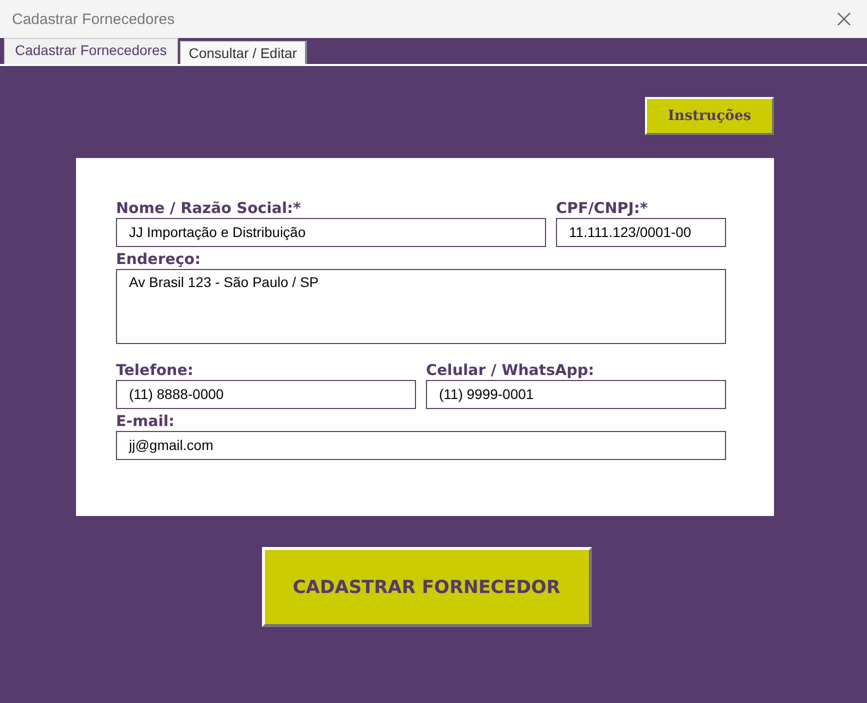 The height and width of the screenshot is (703, 867). What do you see at coordinates (641, 232) in the screenshot?
I see `input-field: 11.111.123/0001-00` at bounding box center [641, 232].